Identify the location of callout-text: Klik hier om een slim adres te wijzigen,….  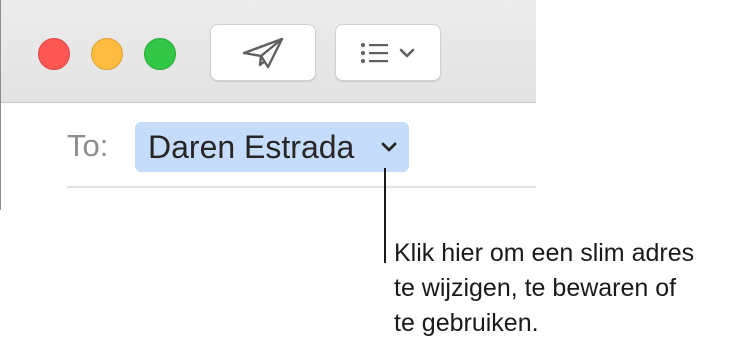
(569, 288).